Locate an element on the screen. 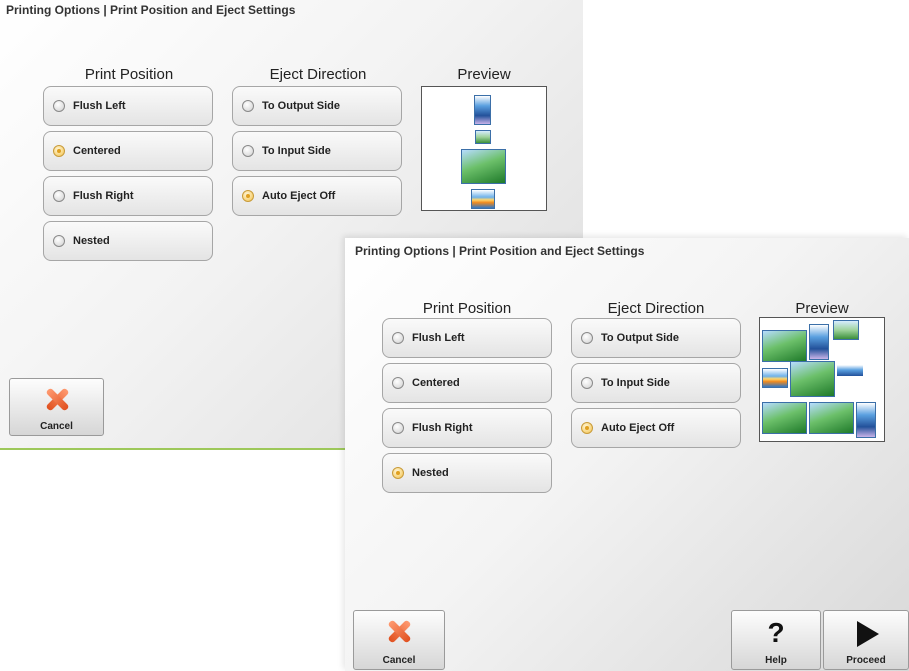 Image resolution: width=909 pixels, height=671 pixels. proceed-button: Proceed is located at coordinates (866, 640).